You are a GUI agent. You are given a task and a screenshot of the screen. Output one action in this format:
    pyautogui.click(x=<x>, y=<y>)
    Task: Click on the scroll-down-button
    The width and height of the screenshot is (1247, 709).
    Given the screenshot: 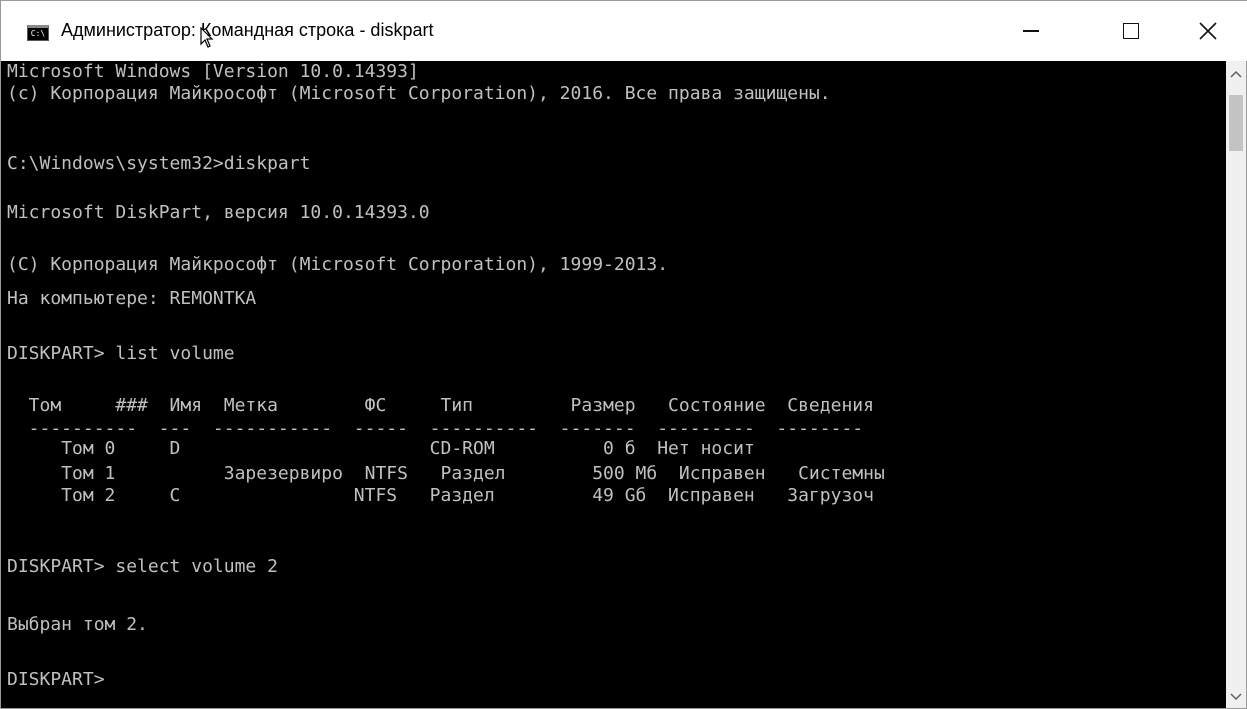 What is the action you would take?
    pyautogui.click(x=1236, y=697)
    